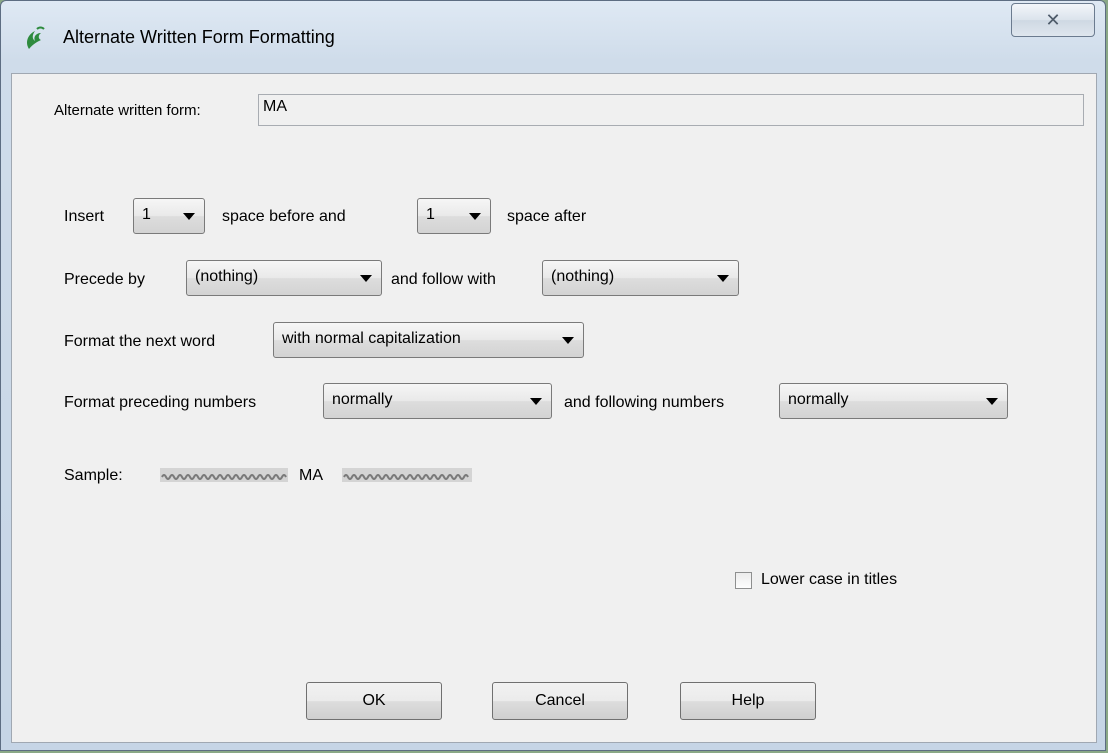 This screenshot has width=1108, height=753. Describe the element at coordinates (146, 214) in the screenshot. I see `space-before-value: 1` at that location.